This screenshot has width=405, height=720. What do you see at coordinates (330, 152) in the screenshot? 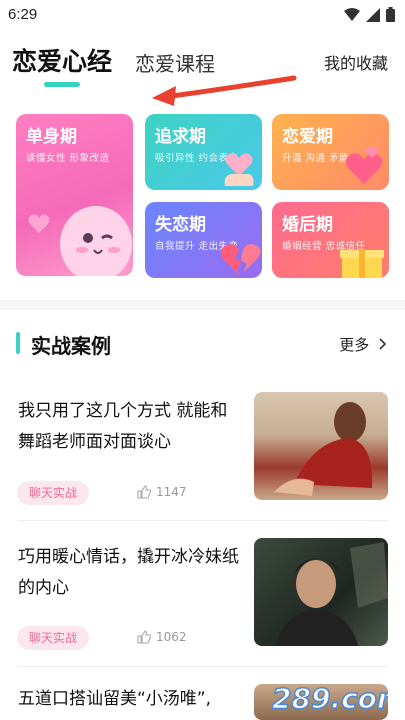
I see `category-dating: 恋爱期 升温 沟通 矛盾` at bounding box center [330, 152].